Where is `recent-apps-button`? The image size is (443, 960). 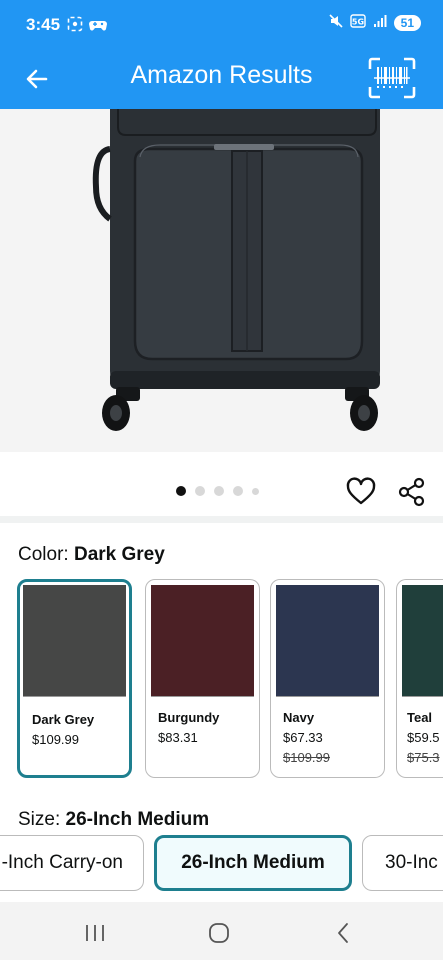
recent-apps-button is located at coordinates (95, 933).